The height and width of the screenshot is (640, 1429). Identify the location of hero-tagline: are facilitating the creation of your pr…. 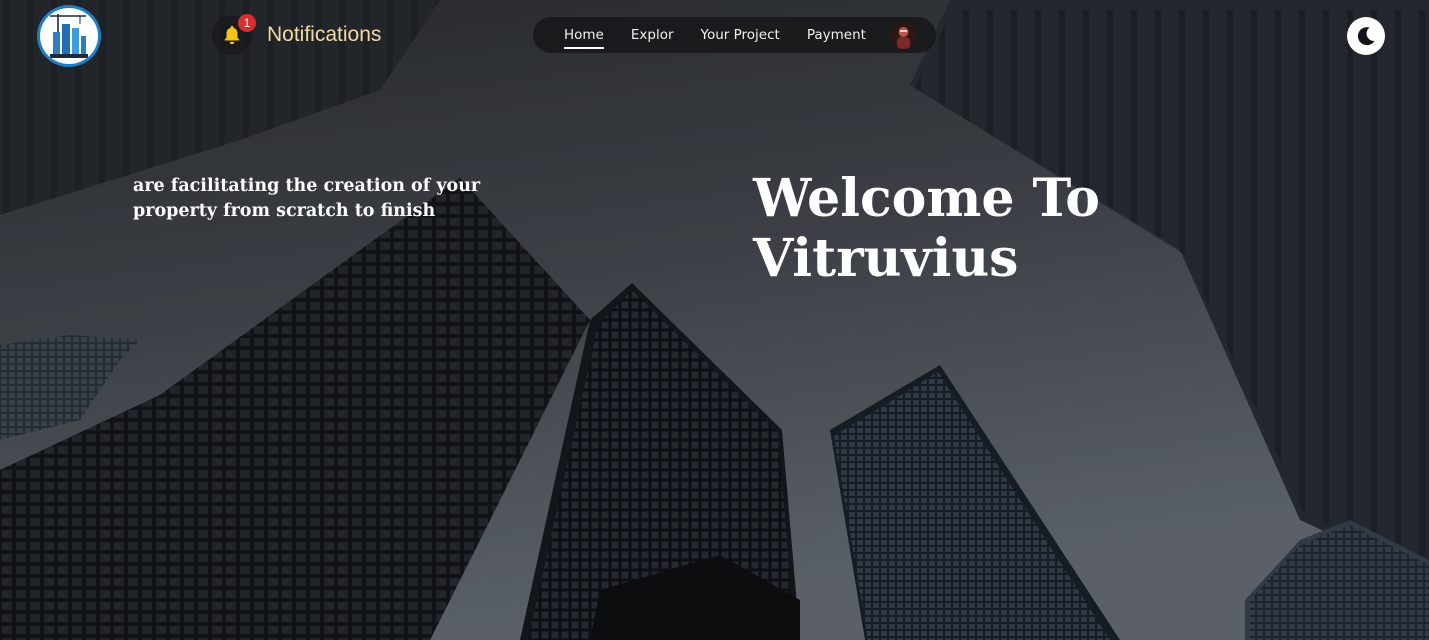
(307, 198).